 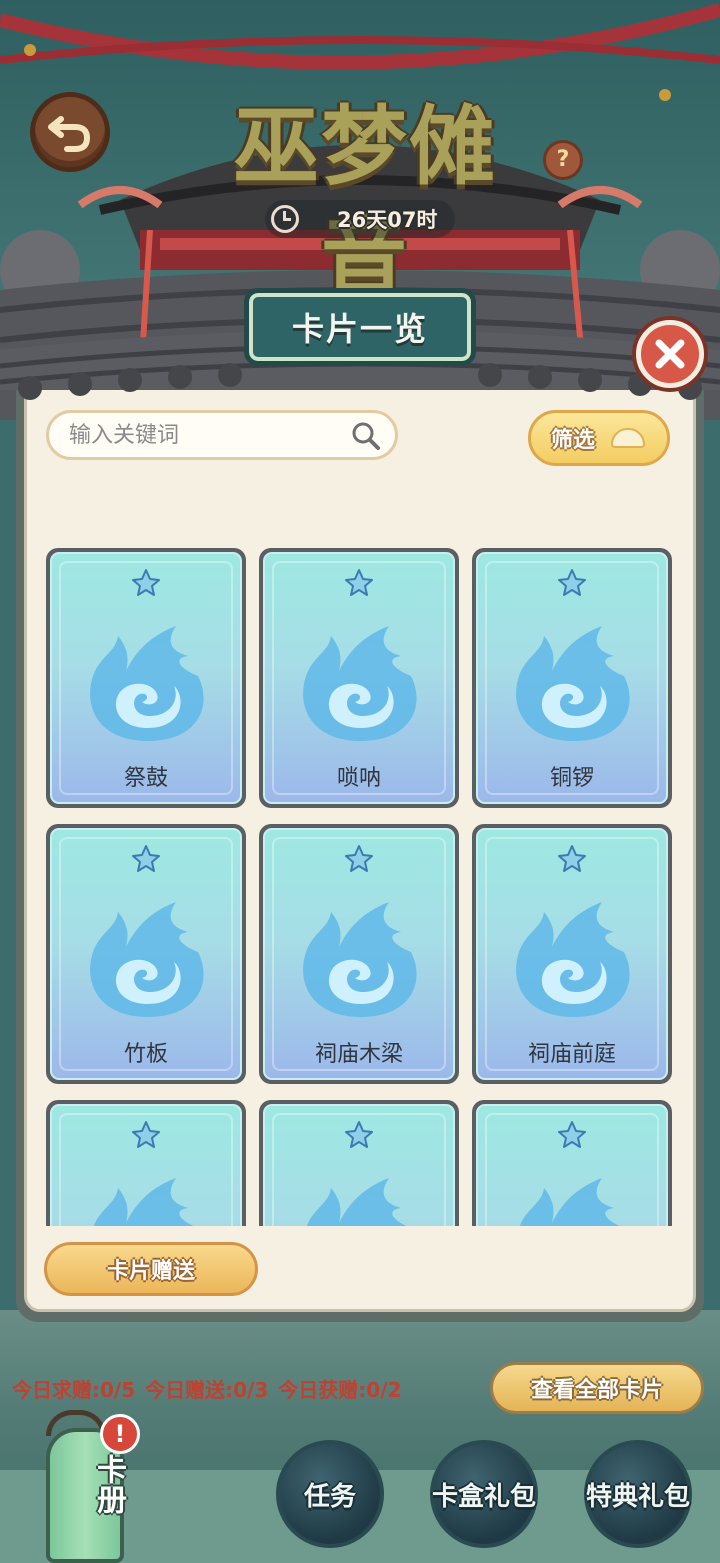 I want to click on clock-icon, so click(x=285, y=219).